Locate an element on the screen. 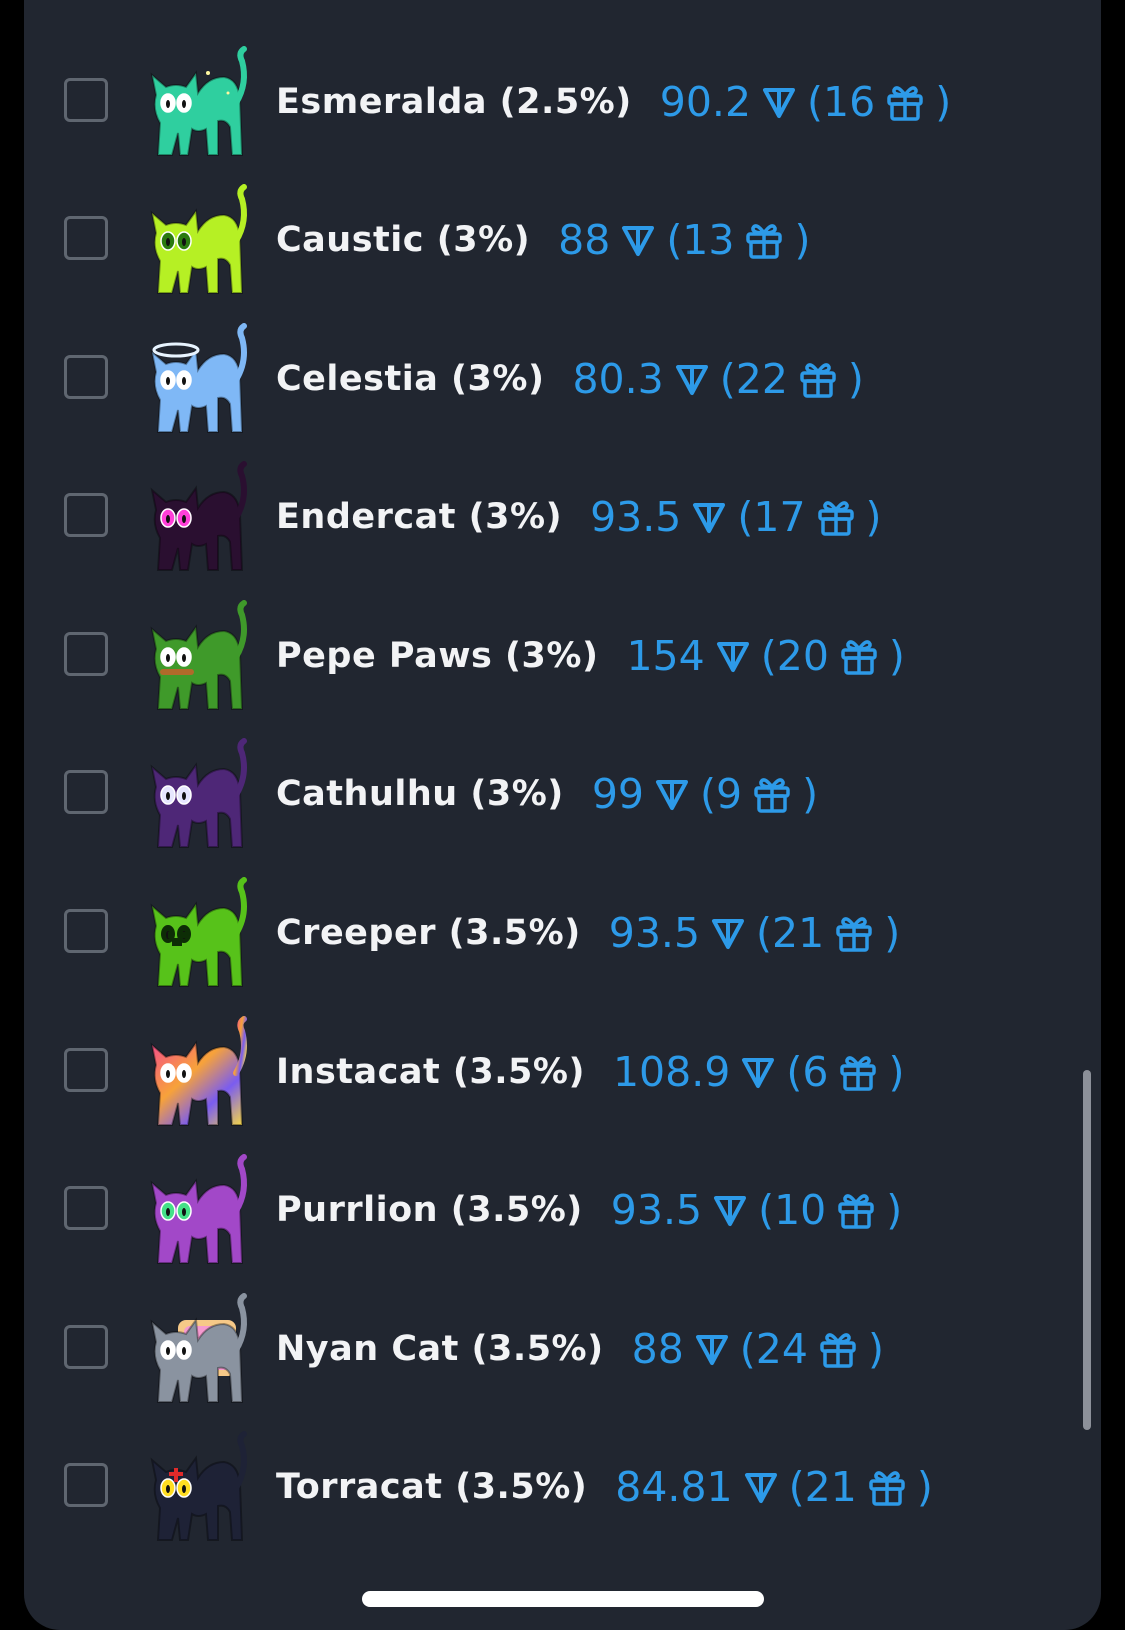 Image resolution: width=1125 pixels, height=1630 pixels. gift-name: Pepe Paws (3%) is located at coordinates (437, 656).